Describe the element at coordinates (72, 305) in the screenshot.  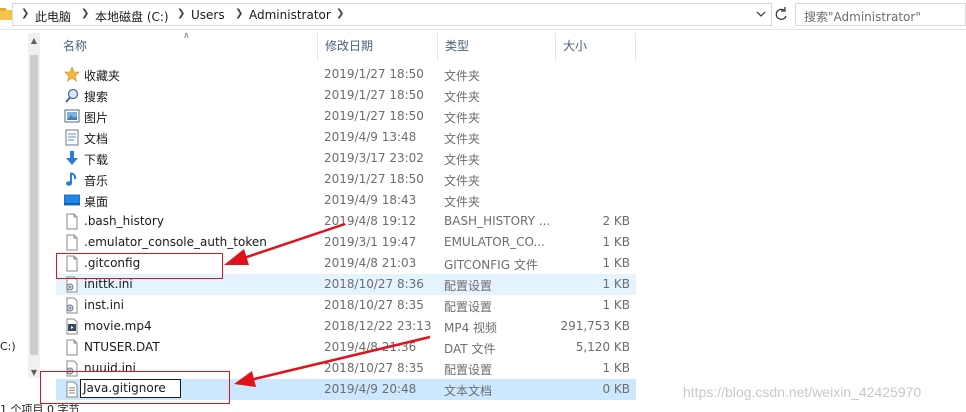
I see `ini-file-icon` at that location.